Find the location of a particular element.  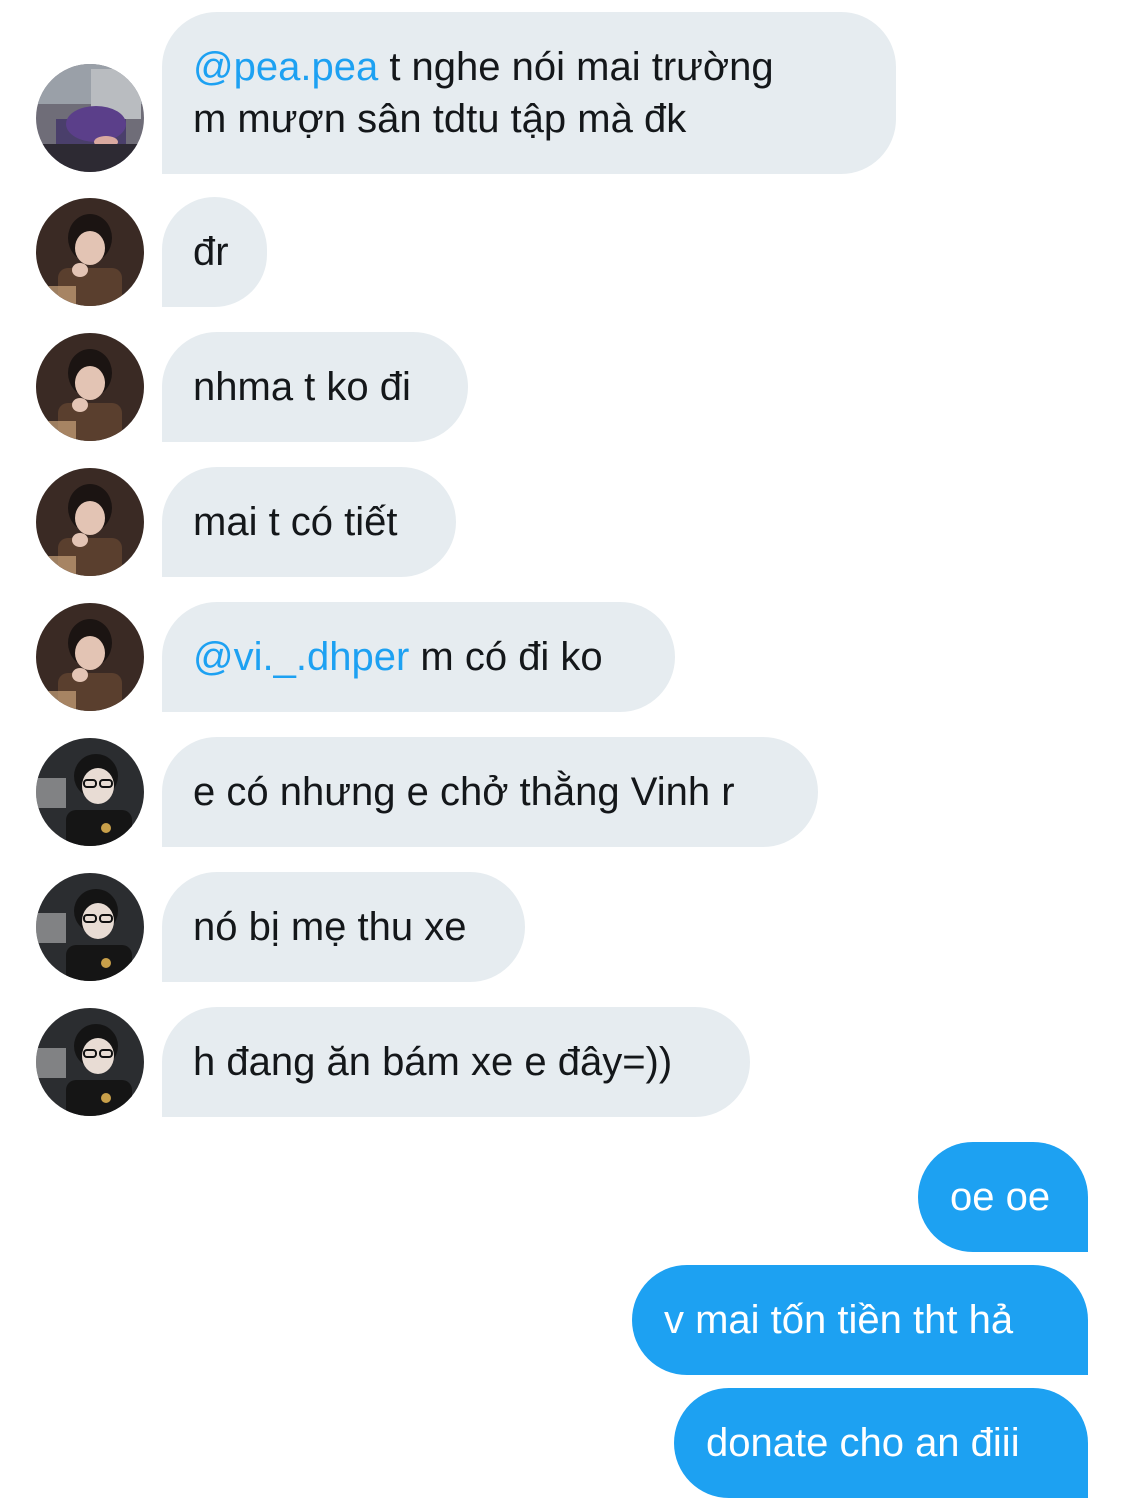

message-text: nó bị mẹ thu xe is located at coordinates (330, 927).